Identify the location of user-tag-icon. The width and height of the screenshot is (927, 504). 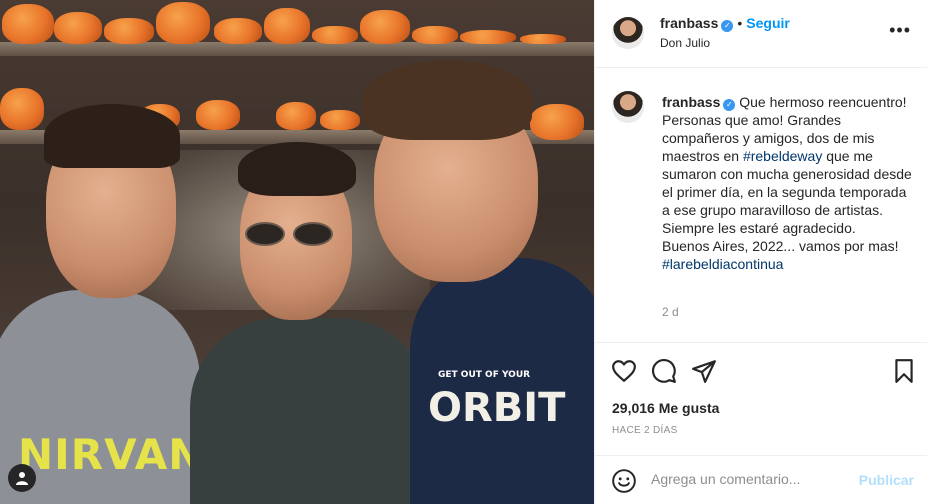
(22, 478).